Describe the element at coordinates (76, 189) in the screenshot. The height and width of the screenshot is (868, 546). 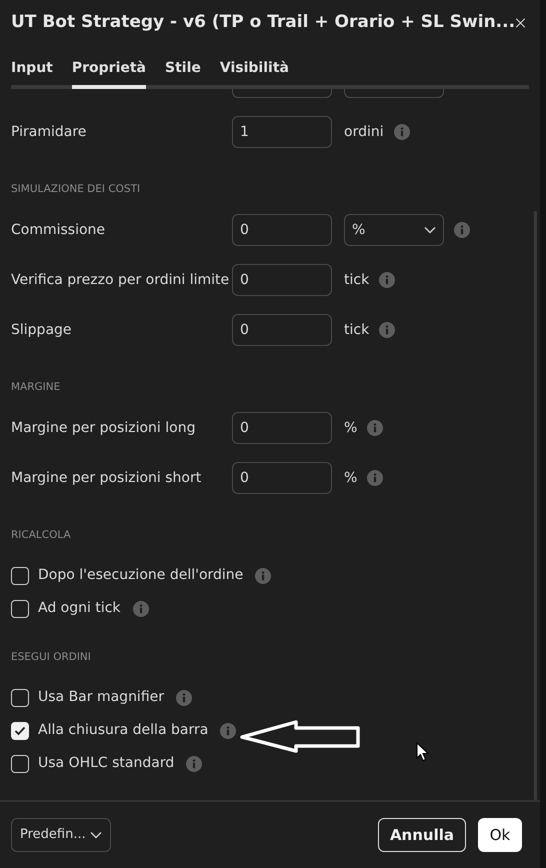
I see `section-heading: SIMULAZIONE DEI COSTI` at that location.